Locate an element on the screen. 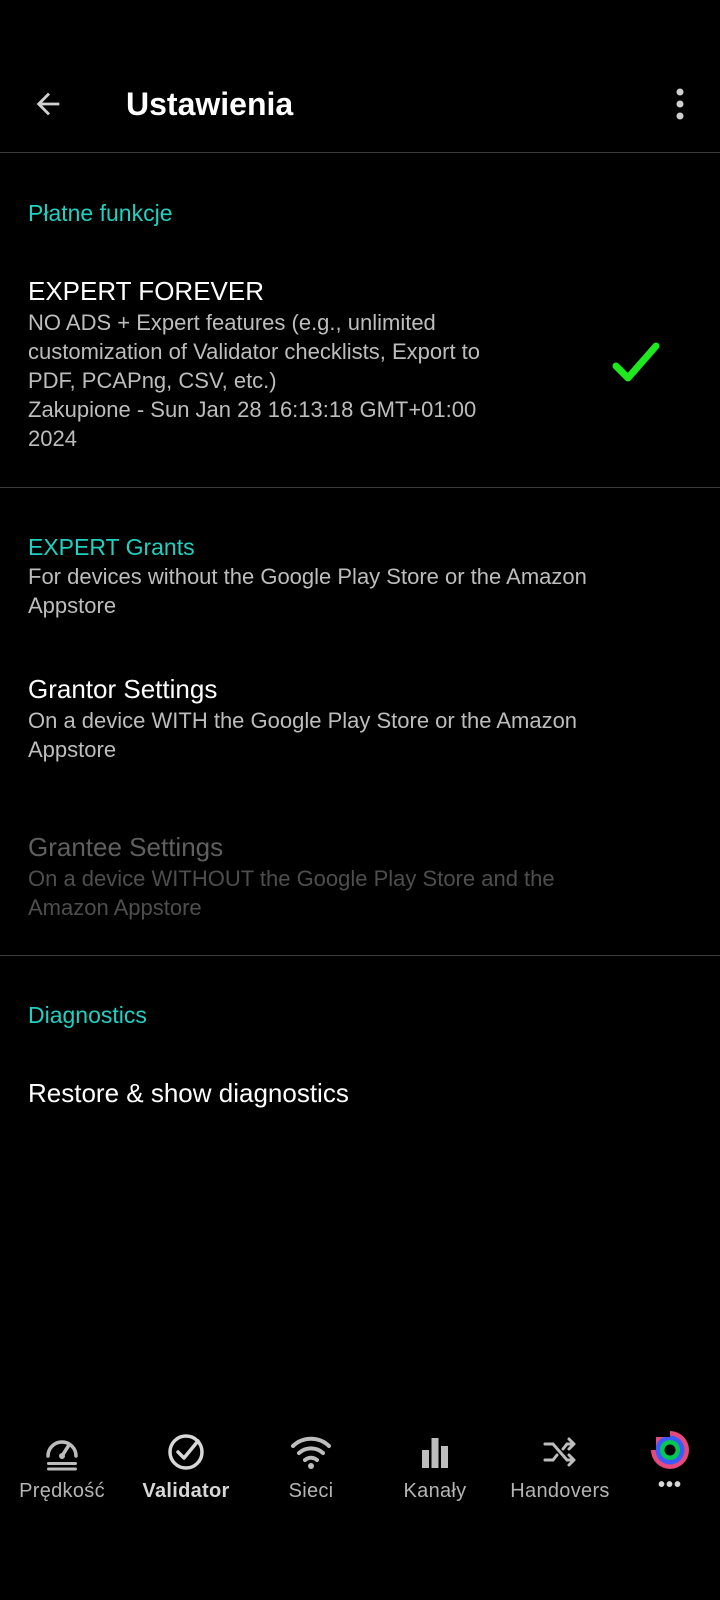 The image size is (720, 1600). nav-label: Kanały is located at coordinates (435, 1491).